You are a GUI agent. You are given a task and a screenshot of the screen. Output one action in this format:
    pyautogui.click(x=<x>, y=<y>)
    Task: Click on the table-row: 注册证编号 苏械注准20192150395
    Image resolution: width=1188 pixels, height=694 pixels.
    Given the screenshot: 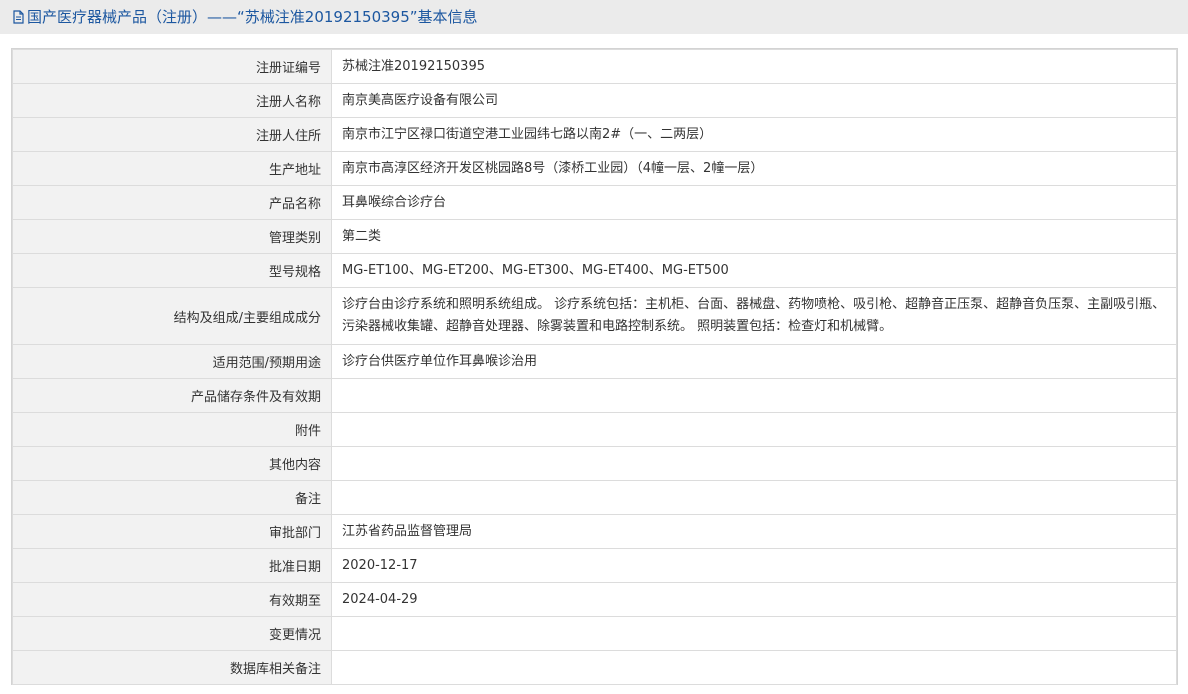 What is the action you would take?
    pyautogui.click(x=594, y=66)
    